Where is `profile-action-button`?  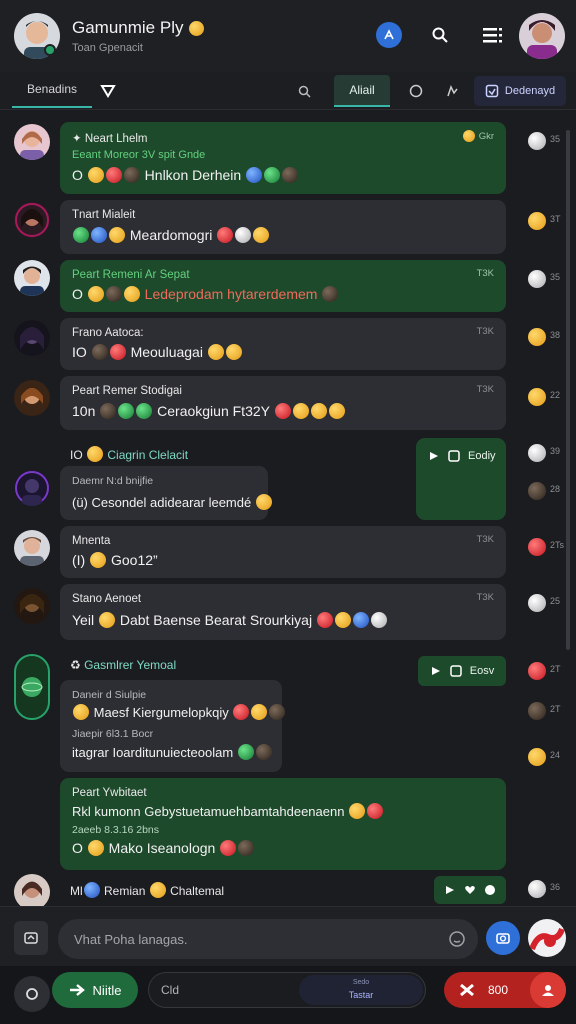 profile-action-button is located at coordinates (548, 990).